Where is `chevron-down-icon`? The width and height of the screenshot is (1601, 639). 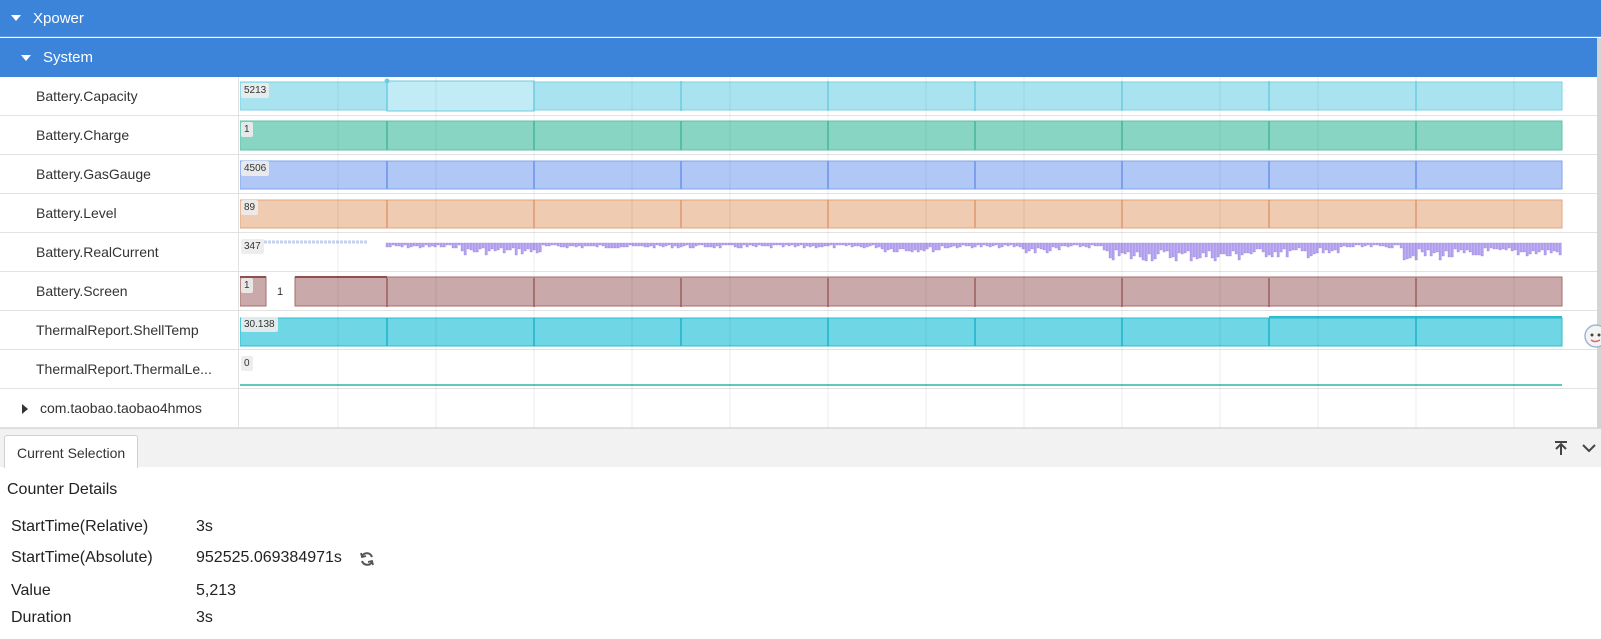
chevron-down-icon is located at coordinates (1589, 448).